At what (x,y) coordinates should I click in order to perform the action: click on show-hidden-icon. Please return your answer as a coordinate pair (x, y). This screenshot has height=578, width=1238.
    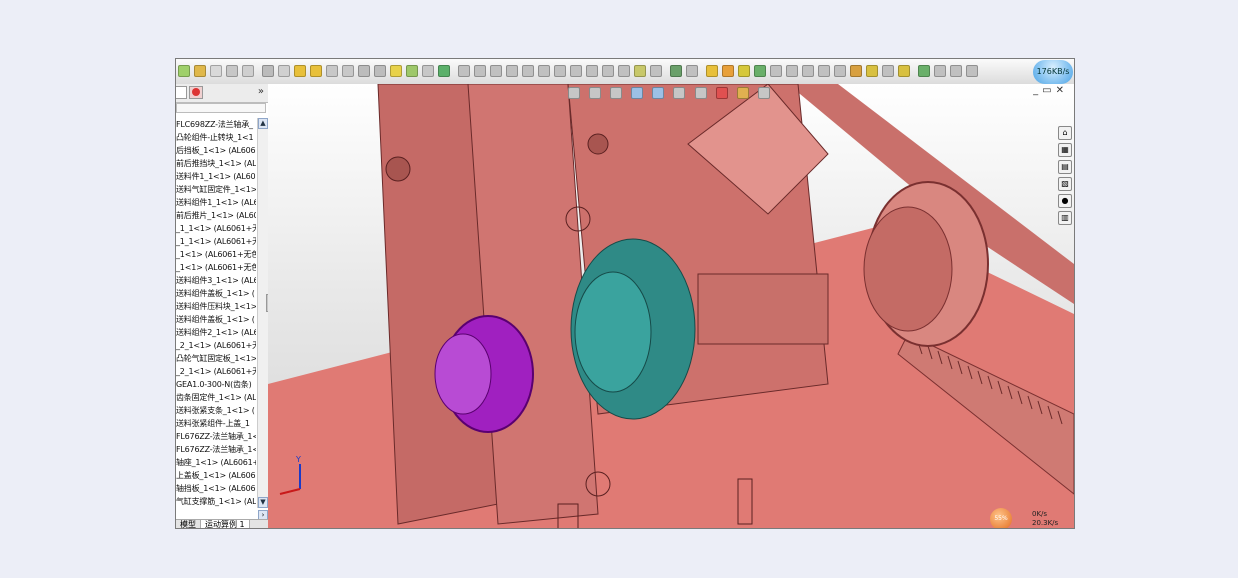
    Looking at the image, I should click on (380, 71).